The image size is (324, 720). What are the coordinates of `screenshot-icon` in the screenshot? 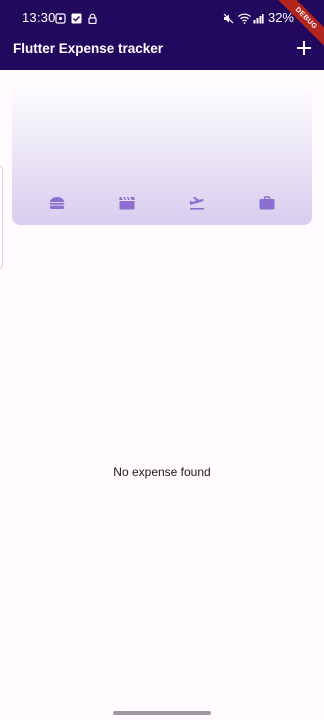 It's located at (60, 17).